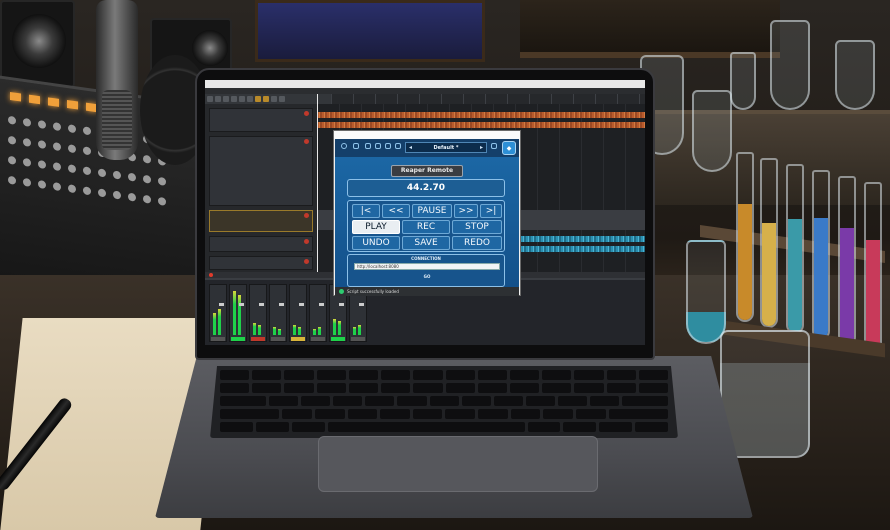 Image resolution: width=890 pixels, height=530 pixels. Describe the element at coordinates (370, 31) in the screenshot. I see `background-window` at that location.